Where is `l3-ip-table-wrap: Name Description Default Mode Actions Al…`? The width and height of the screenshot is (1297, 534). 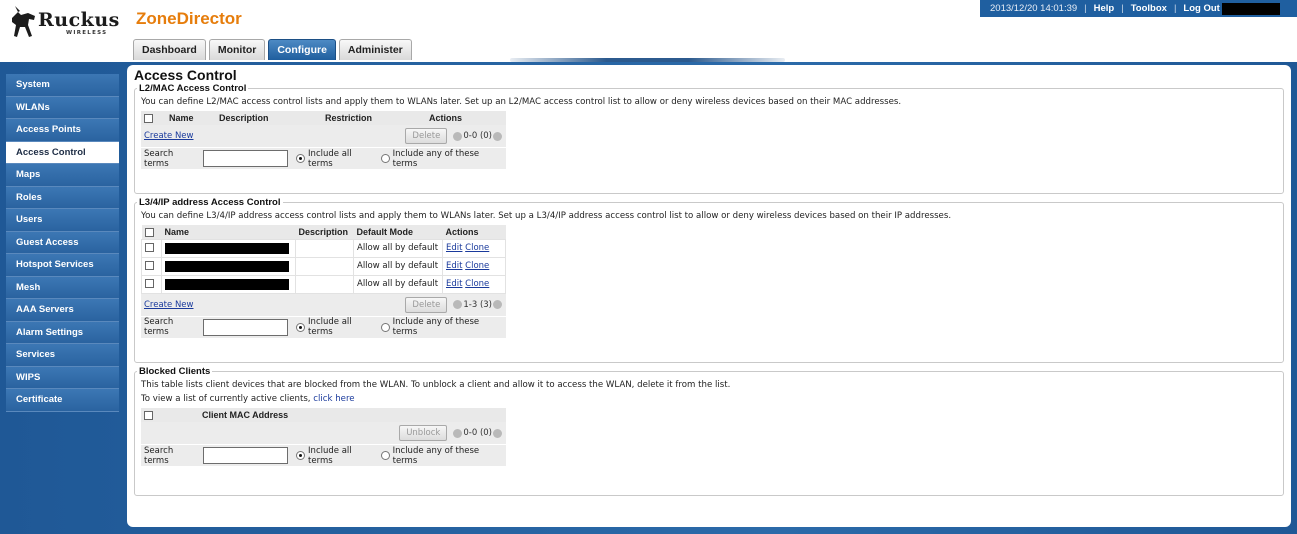
l3-ip-table-wrap: Name Description Default Mode Actions Al… is located at coordinates (323, 281).